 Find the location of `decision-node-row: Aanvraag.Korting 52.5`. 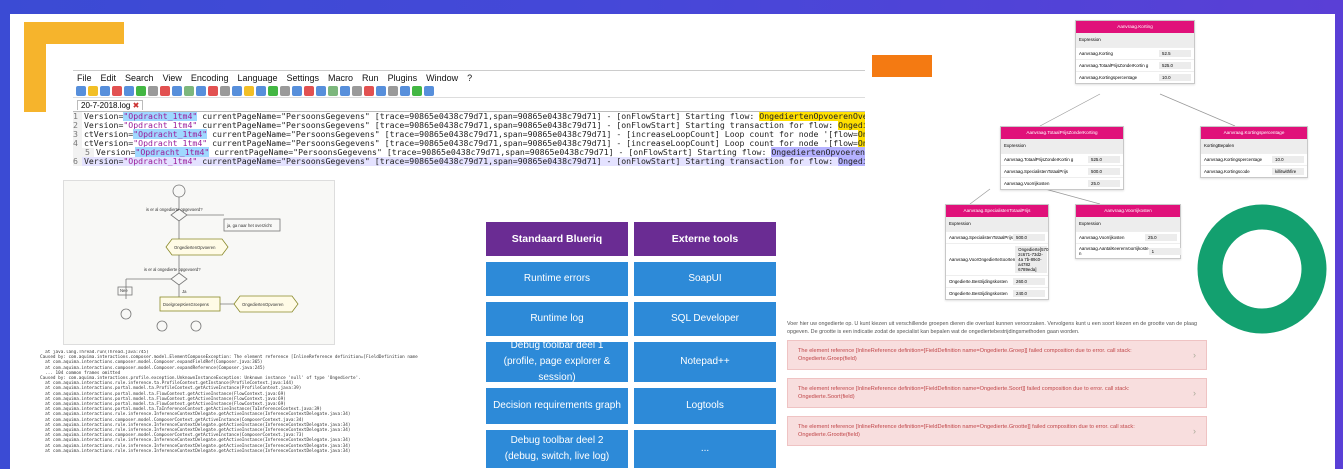

decision-node-row: Aanvraag.Korting 52.5 is located at coordinates (1135, 53).